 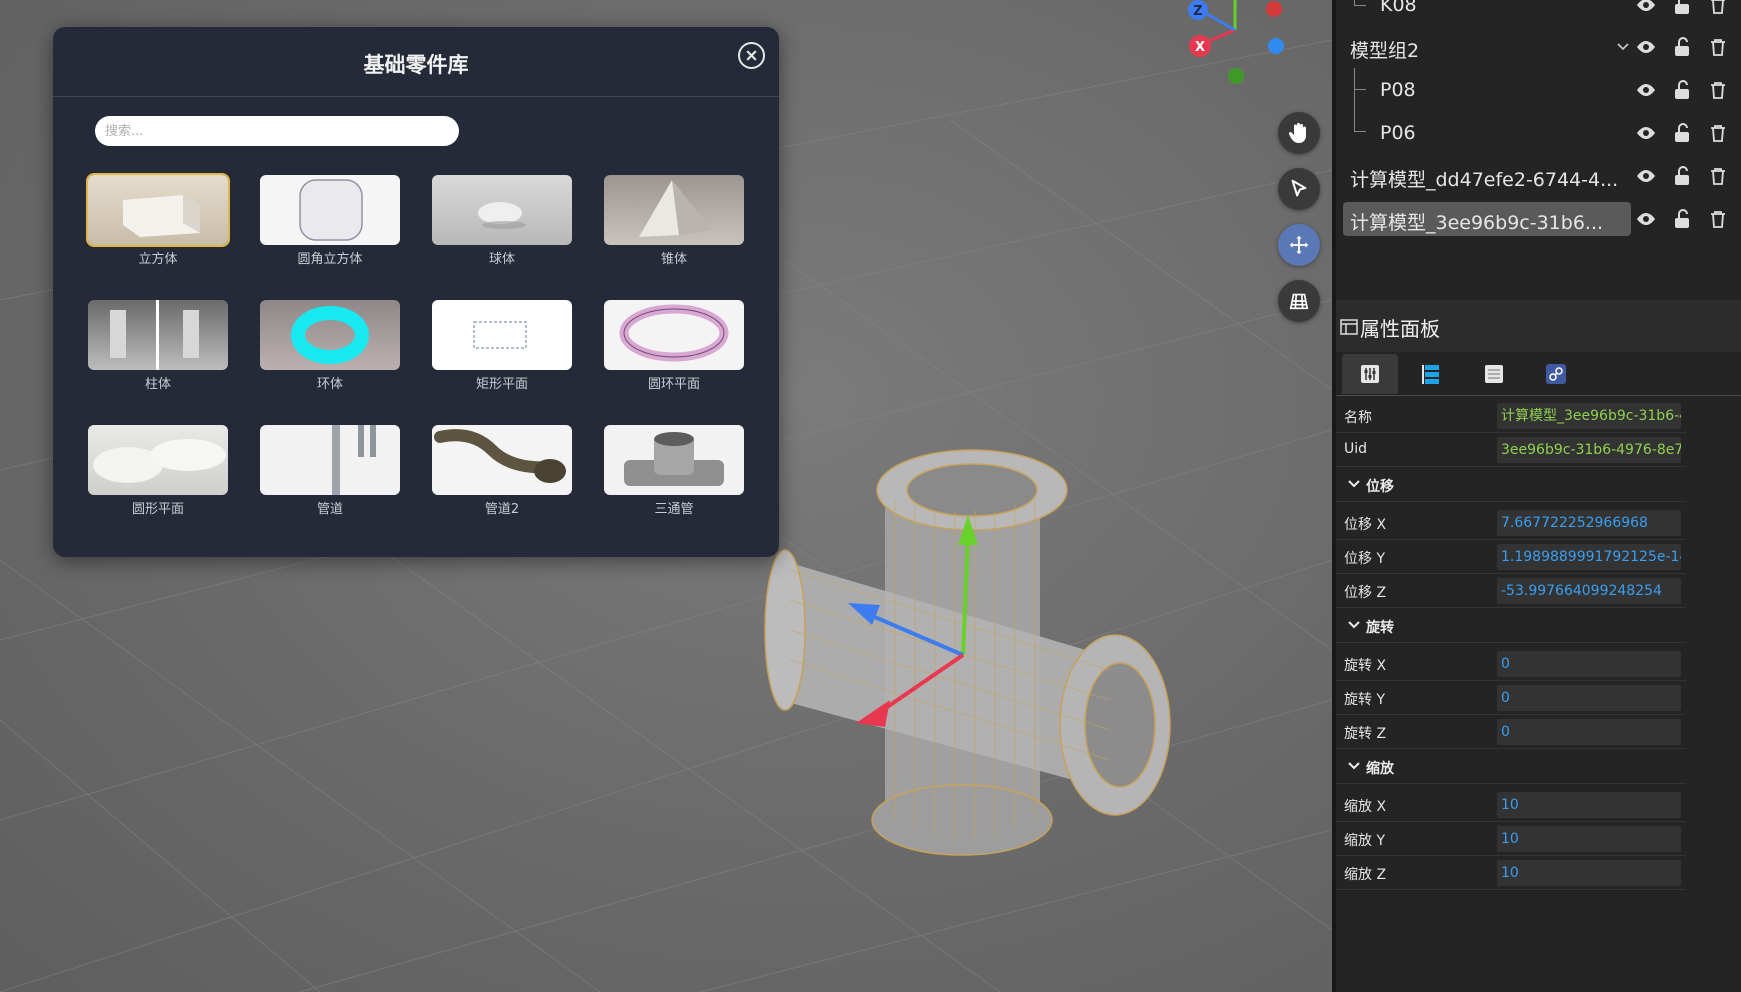 What do you see at coordinates (1365, 734) in the screenshot?
I see `prop-label: 旋转 Z` at bounding box center [1365, 734].